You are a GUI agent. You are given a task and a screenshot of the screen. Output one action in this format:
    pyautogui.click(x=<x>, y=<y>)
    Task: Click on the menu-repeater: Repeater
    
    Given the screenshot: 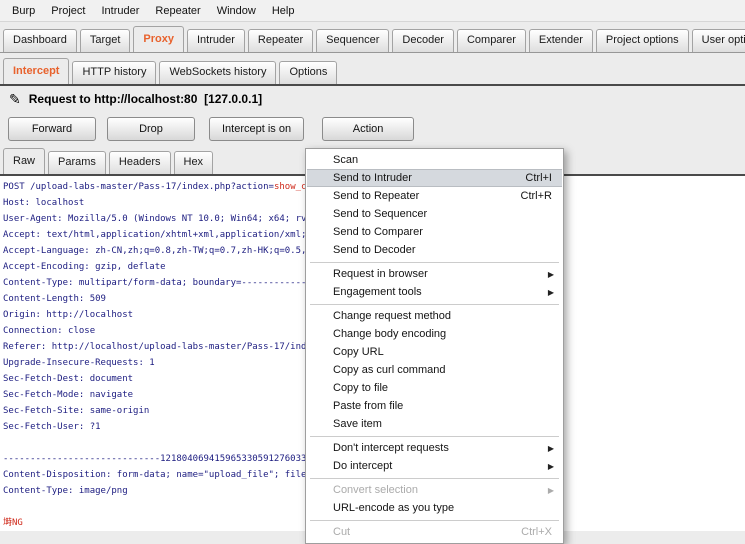 What is the action you would take?
    pyautogui.click(x=177, y=11)
    